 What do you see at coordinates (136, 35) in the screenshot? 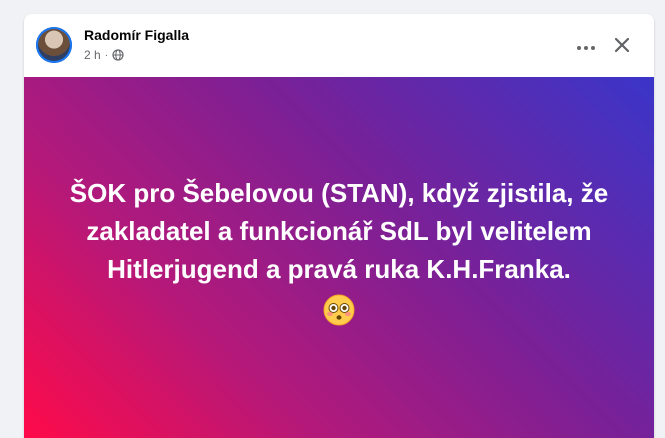
I see `author-name: Radomír Figalla` at bounding box center [136, 35].